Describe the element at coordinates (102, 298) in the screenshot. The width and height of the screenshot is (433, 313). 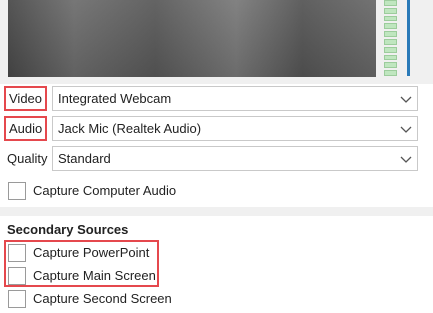
I see `capture-second-screen-label: Capture Second Screen` at that location.